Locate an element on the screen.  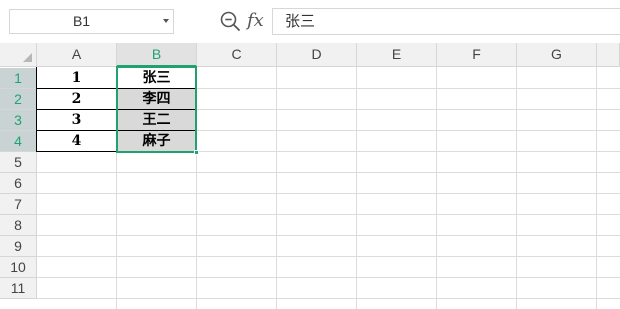
row-header-10: 10 is located at coordinates (18, 267).